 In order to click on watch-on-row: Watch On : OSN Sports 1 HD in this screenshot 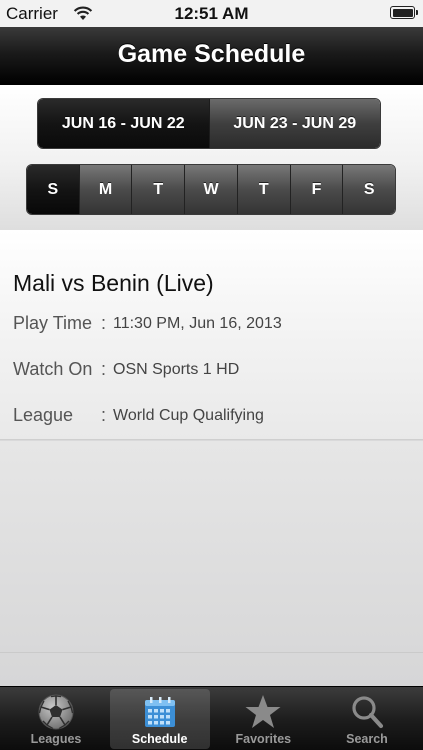, I will do `click(213, 371)`.